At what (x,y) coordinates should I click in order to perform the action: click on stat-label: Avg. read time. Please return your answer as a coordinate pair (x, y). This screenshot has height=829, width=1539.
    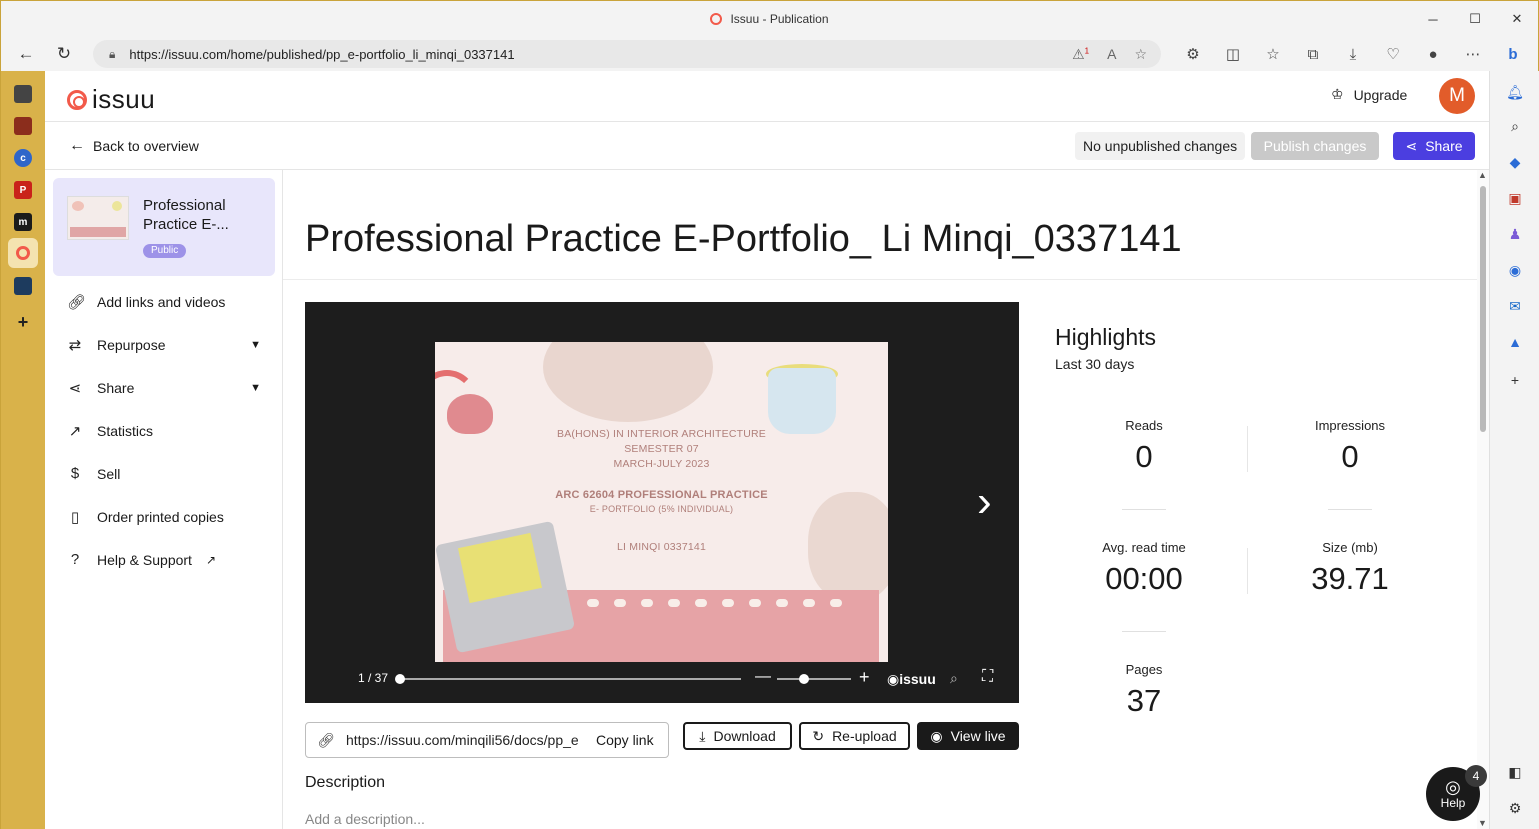
    Looking at the image, I should click on (1144, 547).